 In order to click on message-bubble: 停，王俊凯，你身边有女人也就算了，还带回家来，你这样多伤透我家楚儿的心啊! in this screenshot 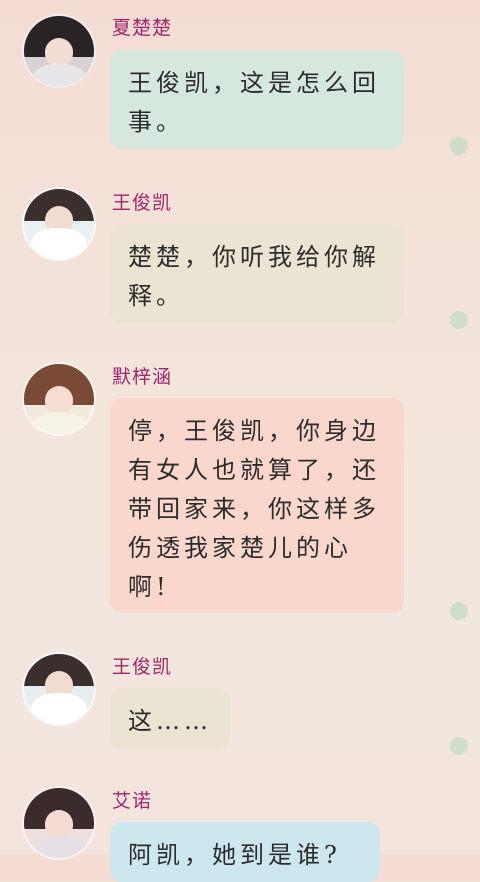, I will do `click(257, 505)`.